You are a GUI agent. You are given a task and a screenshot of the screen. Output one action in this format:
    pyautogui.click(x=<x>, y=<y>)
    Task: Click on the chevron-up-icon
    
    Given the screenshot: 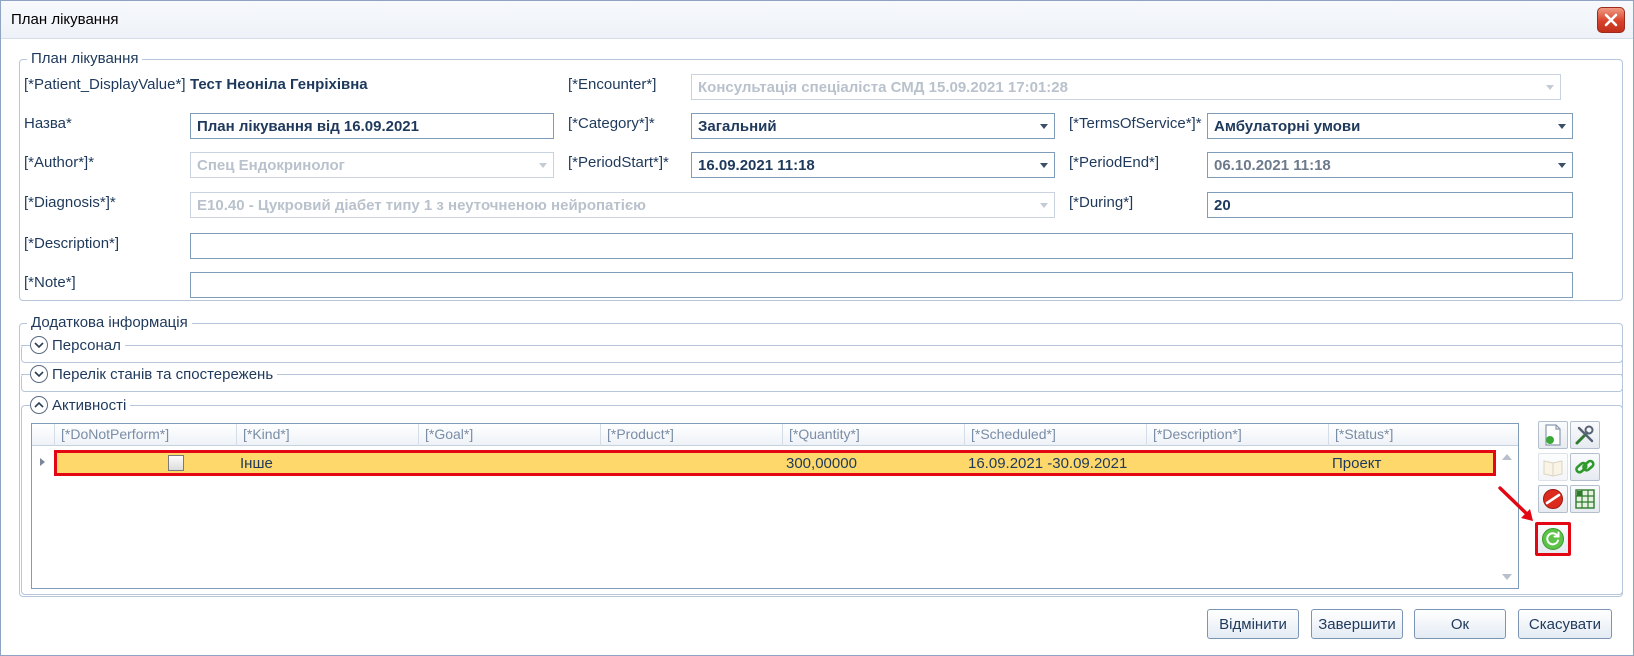 What is the action you would take?
    pyautogui.click(x=39, y=404)
    